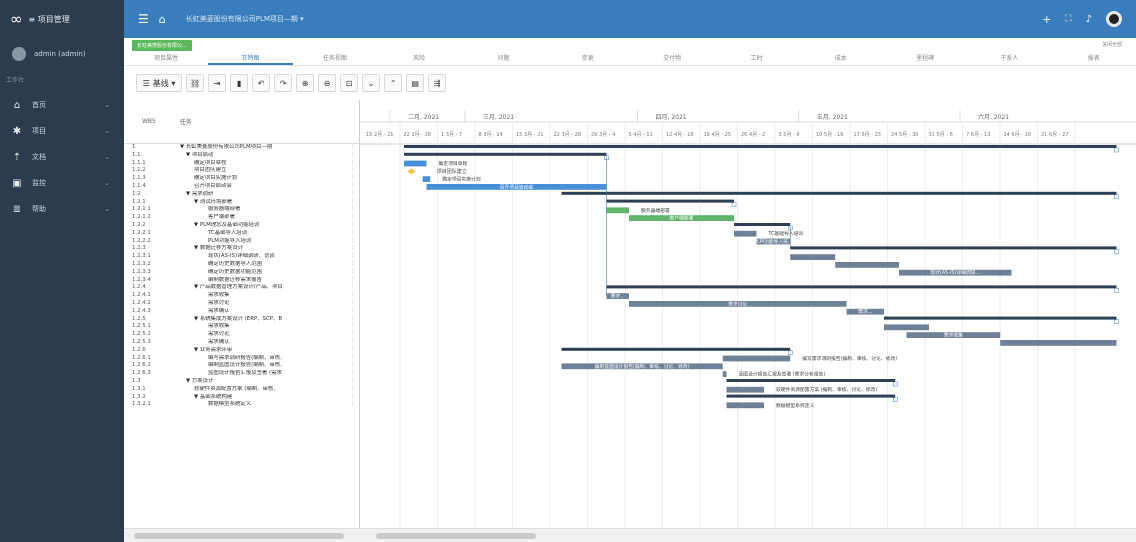 The image size is (1136, 542). I want to click on table-row: 1.2.3.4 编制数据迁移需求报告 ⁝, so click(241, 281).